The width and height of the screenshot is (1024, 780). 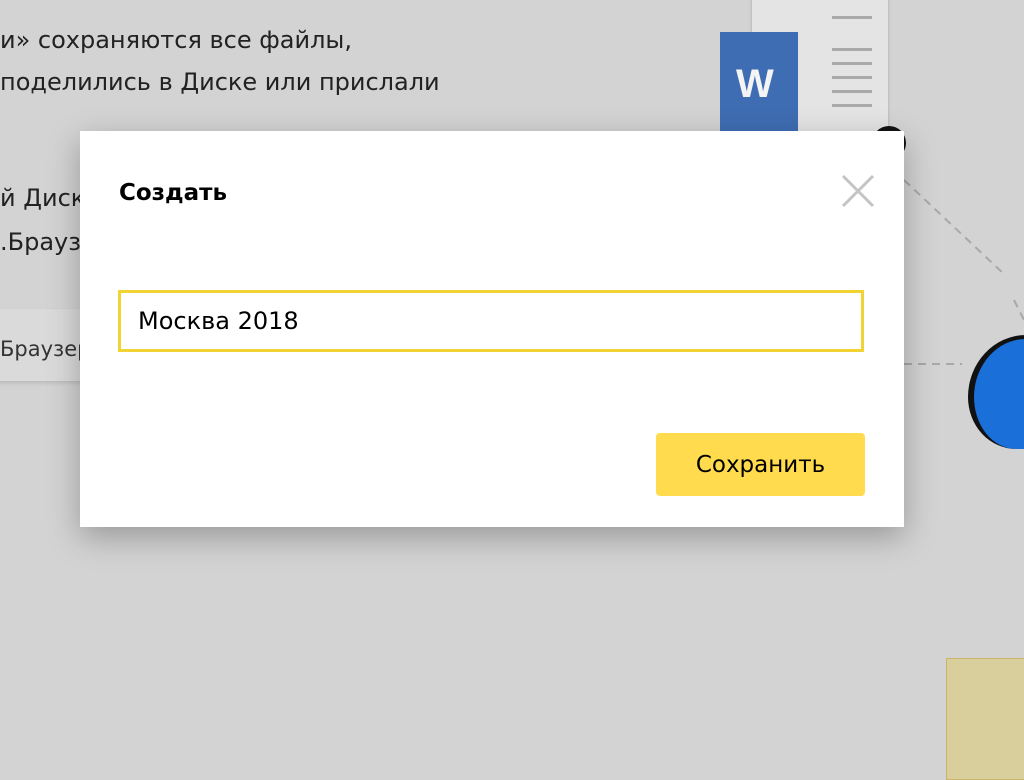 What do you see at coordinates (491, 321) in the screenshot?
I see `name-input` at bounding box center [491, 321].